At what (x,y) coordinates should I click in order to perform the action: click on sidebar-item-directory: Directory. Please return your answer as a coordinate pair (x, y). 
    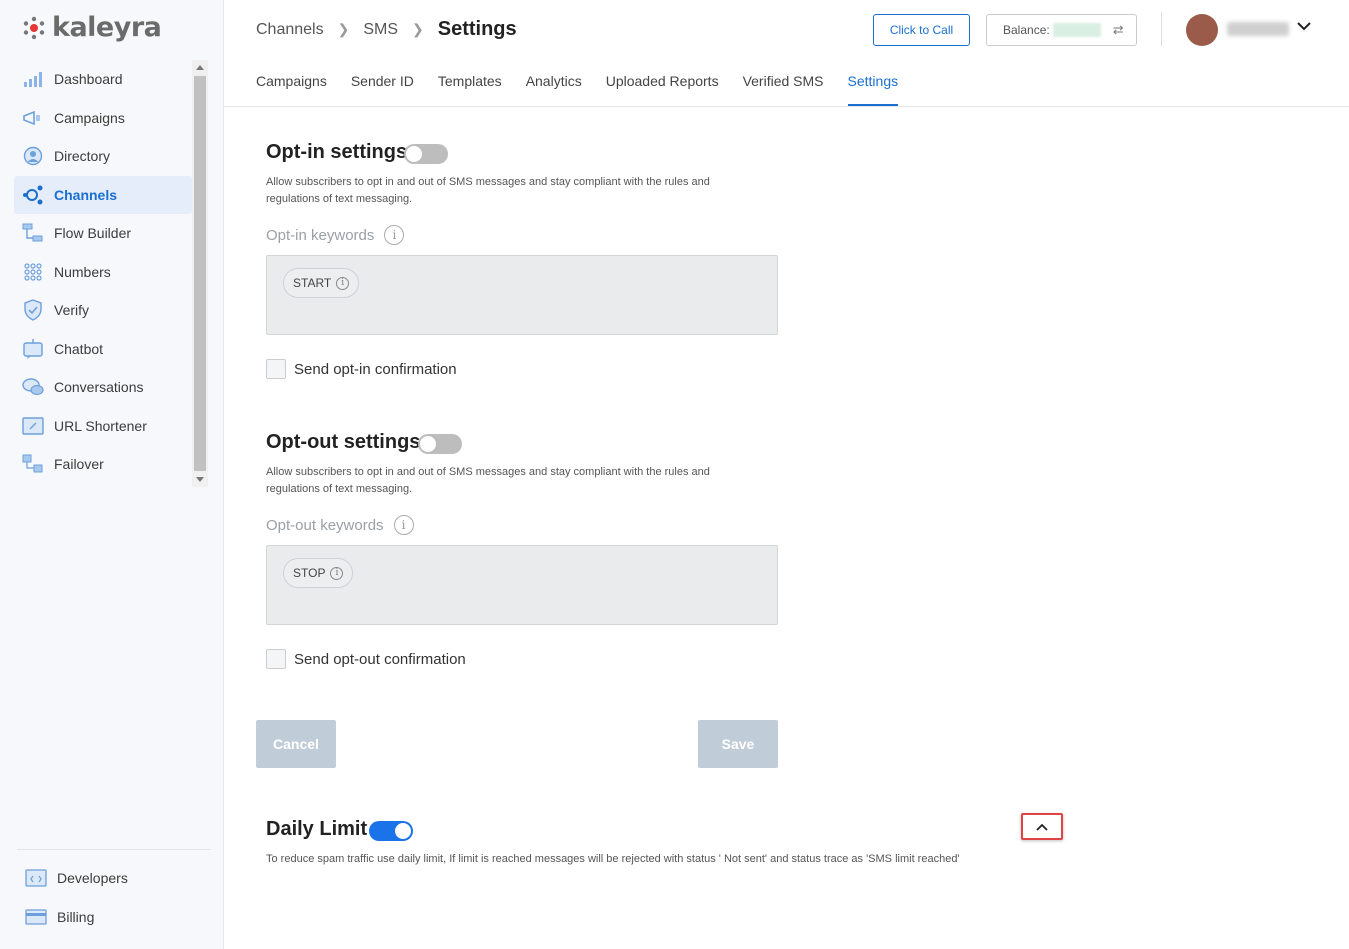
    Looking at the image, I should click on (103, 156).